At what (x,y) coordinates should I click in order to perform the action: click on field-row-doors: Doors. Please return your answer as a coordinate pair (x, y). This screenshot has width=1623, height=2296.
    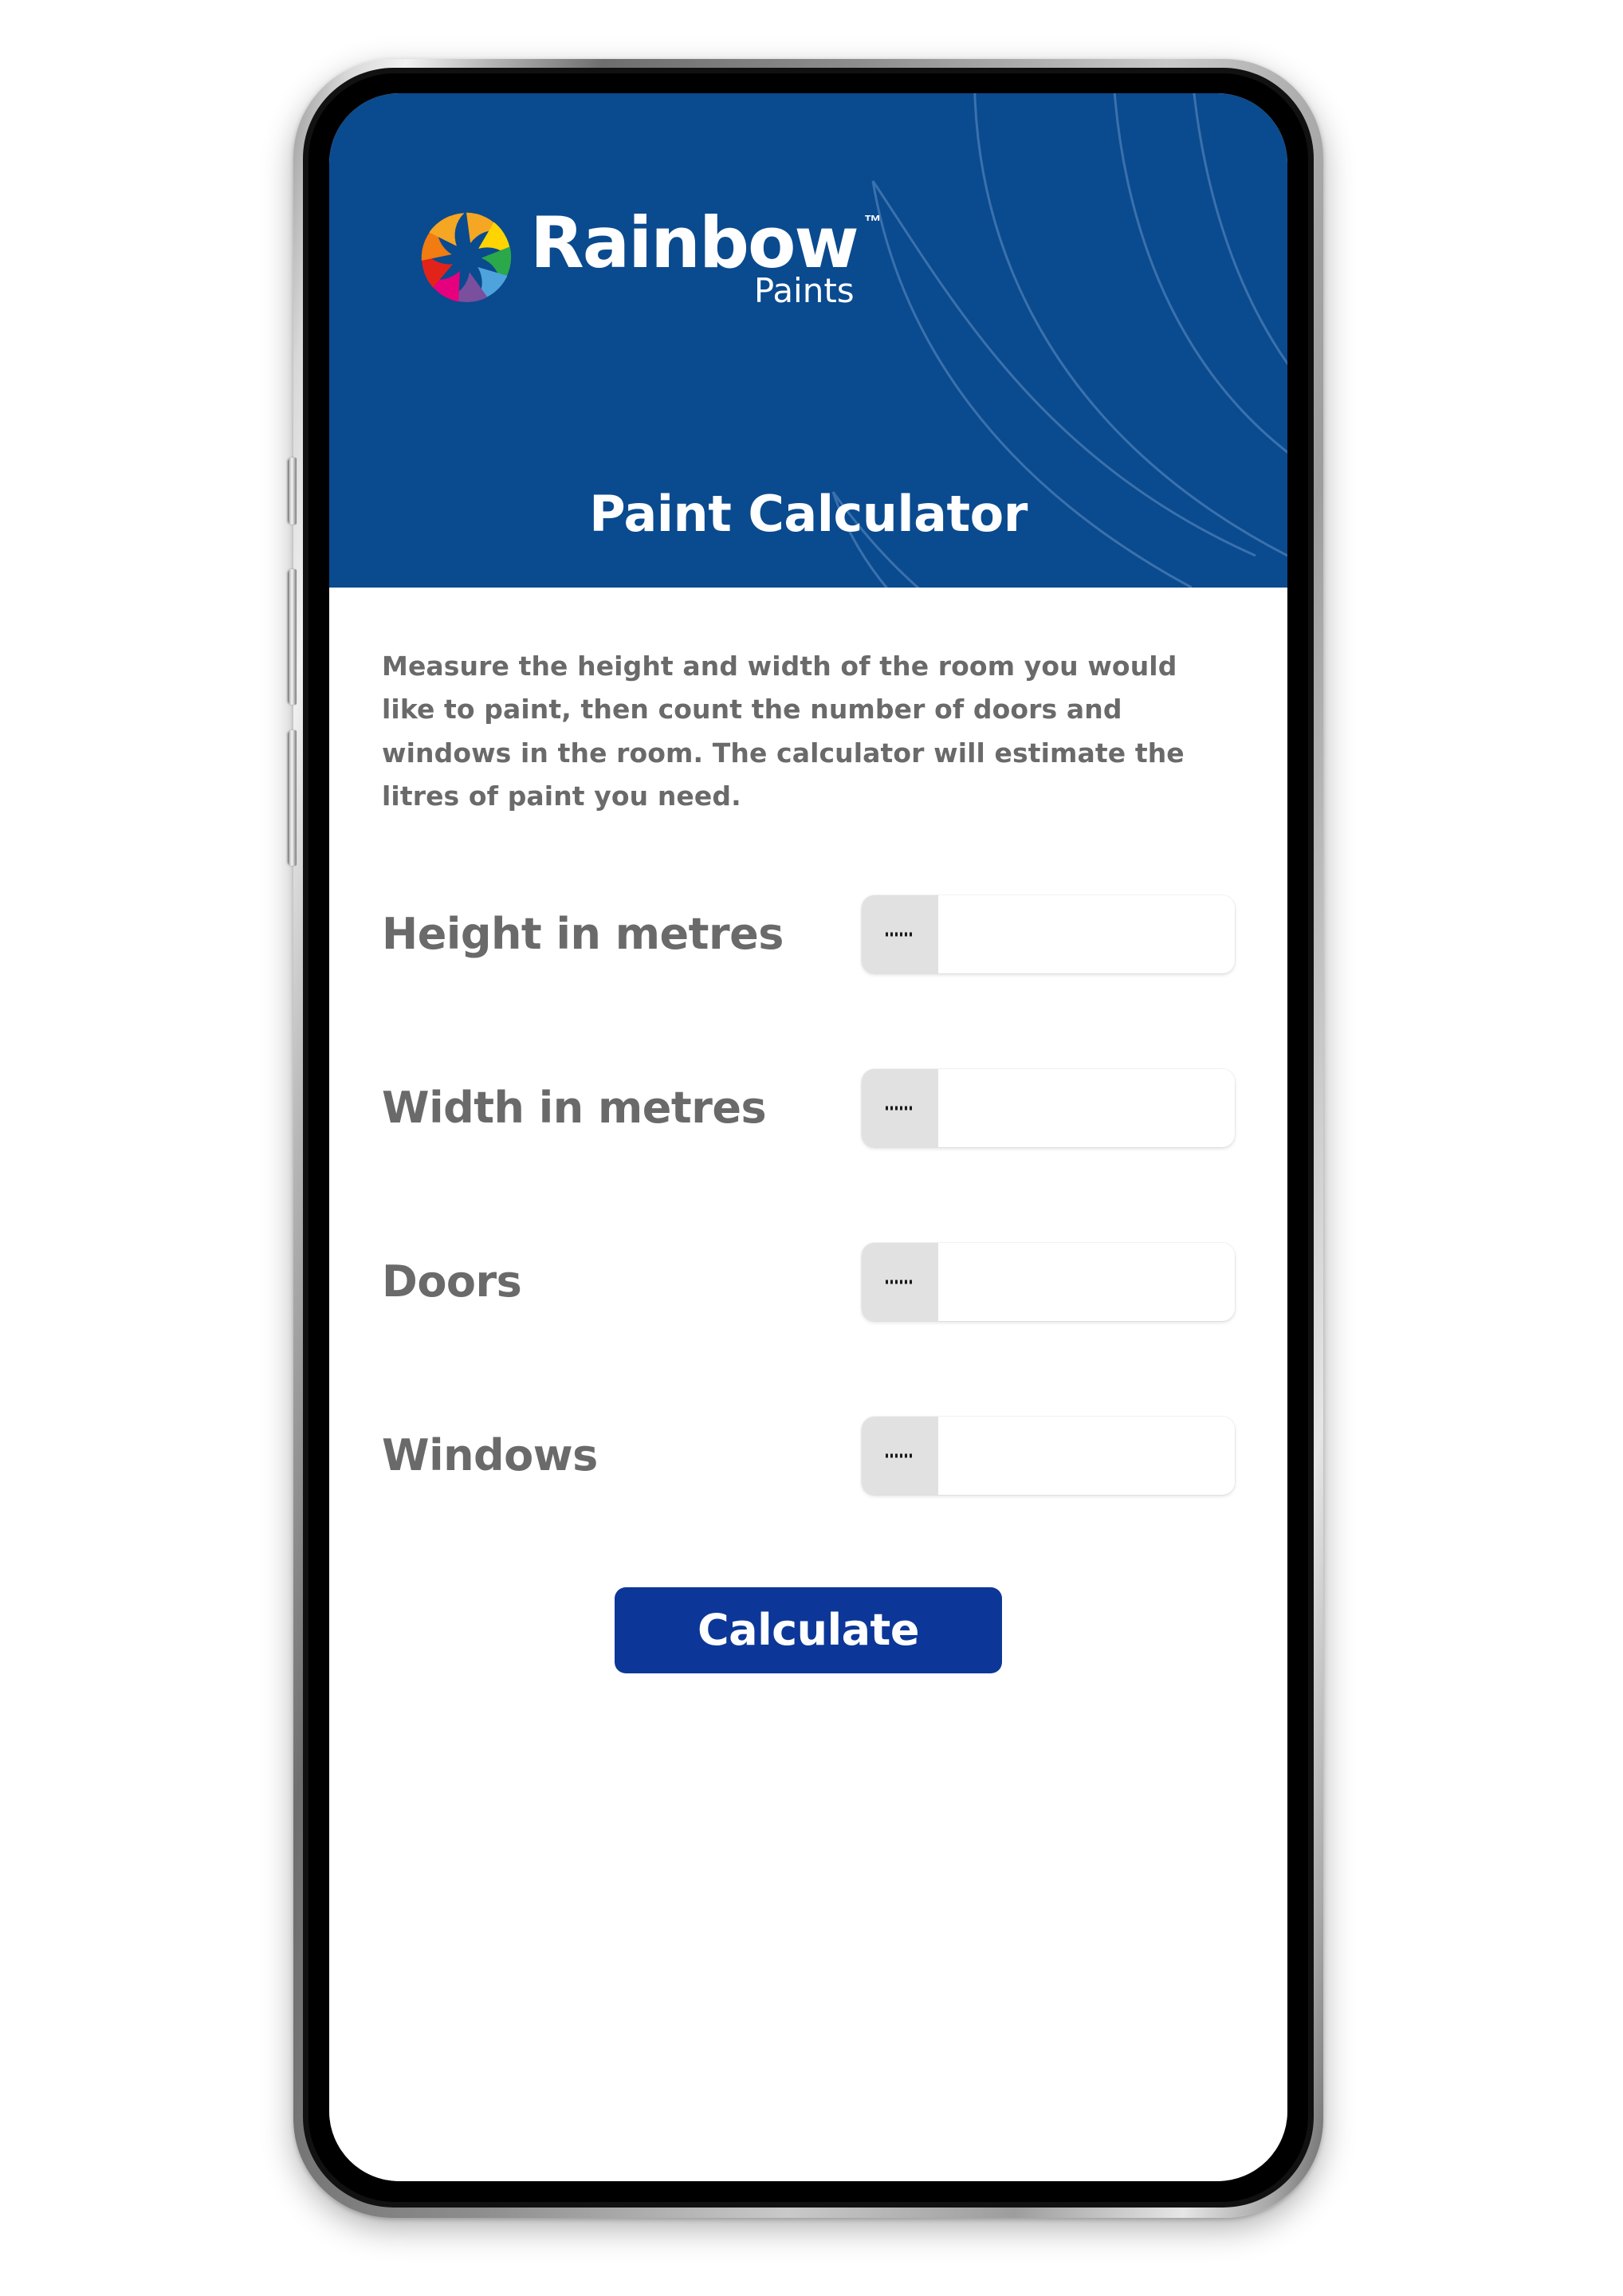
    Looking at the image, I should click on (808, 1282).